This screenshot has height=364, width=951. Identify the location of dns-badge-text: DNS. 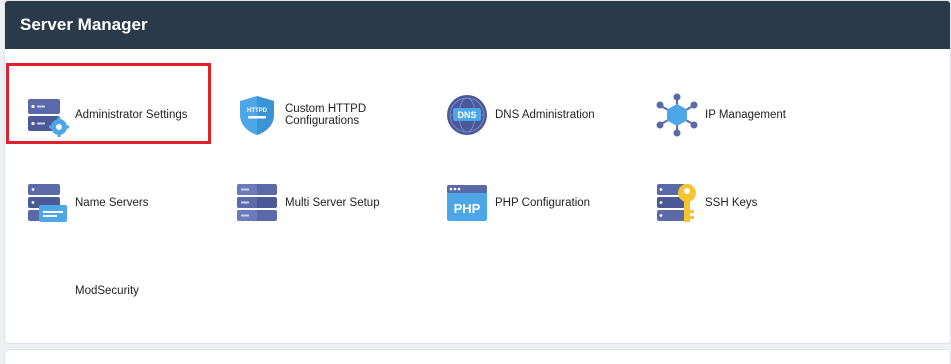
(466, 115).